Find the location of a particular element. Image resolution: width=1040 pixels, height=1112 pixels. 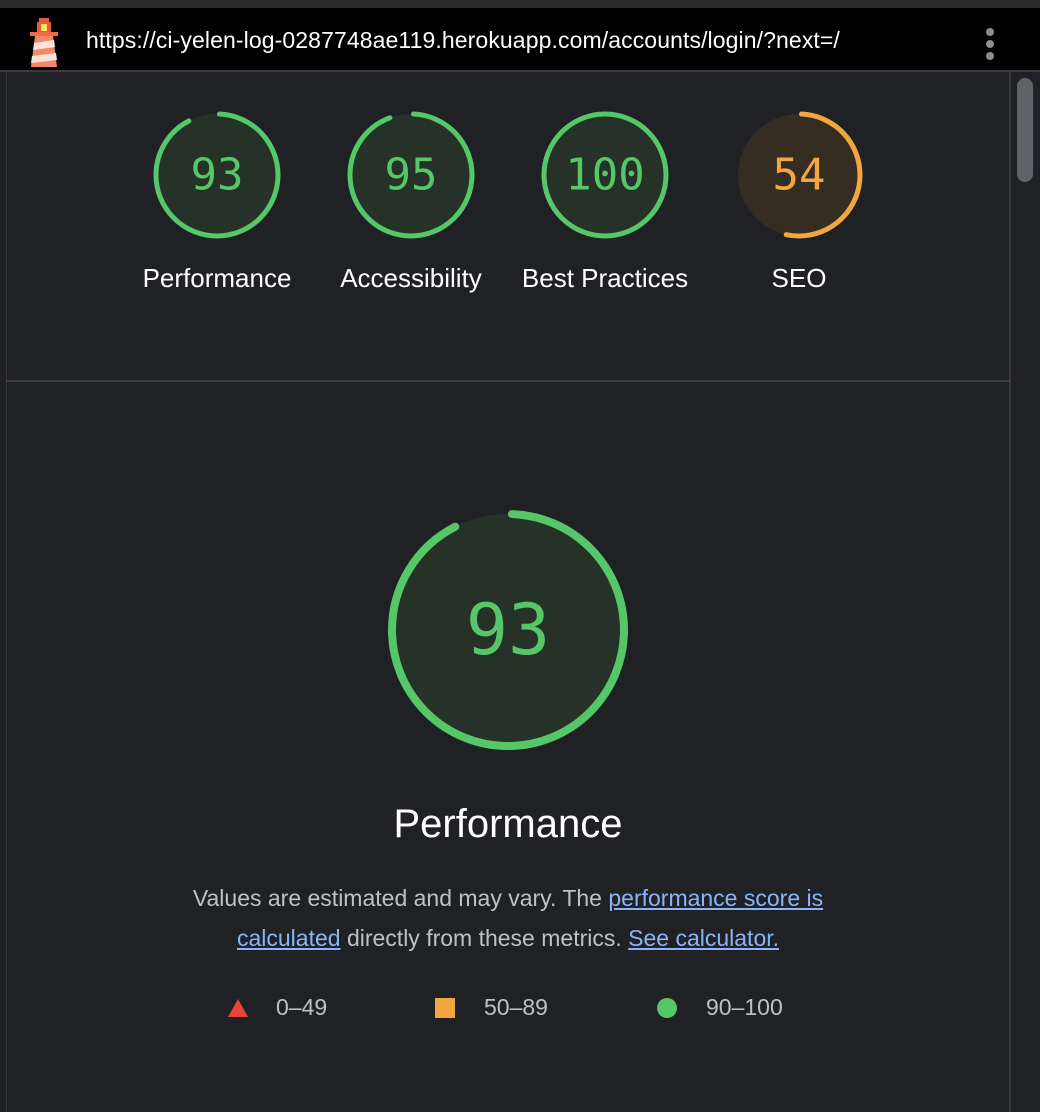

gauge-accessibility: 95 Accessibility is located at coordinates (411, 204).